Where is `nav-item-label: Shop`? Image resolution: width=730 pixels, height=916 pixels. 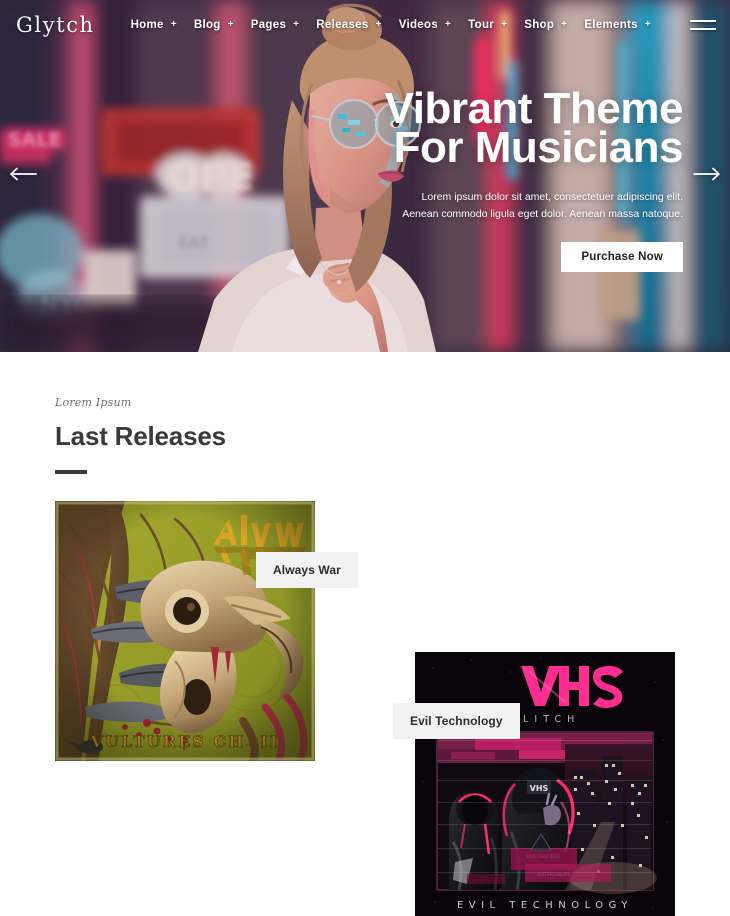
nav-item-label: Shop is located at coordinates (539, 25).